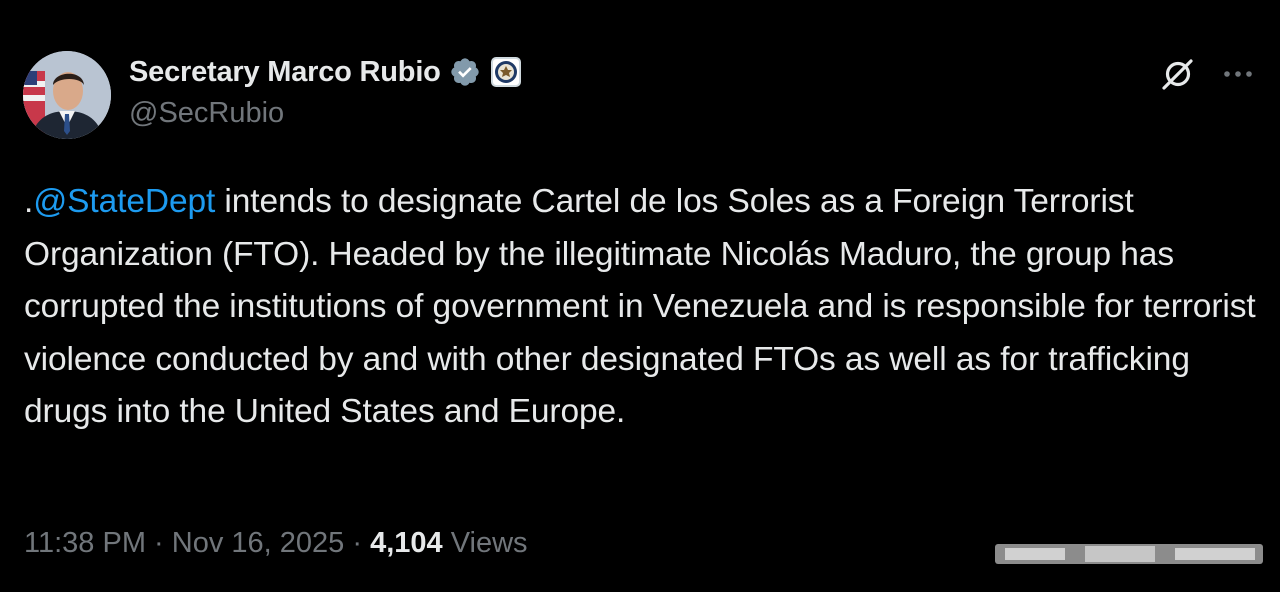  I want to click on verified-badge-icon, so click(465, 72).